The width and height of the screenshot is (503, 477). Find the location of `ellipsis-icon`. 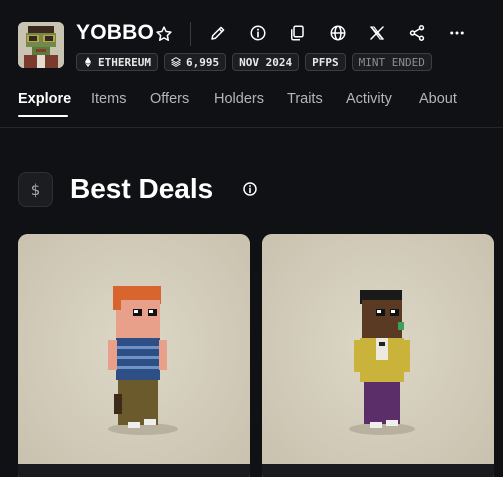

ellipsis-icon is located at coordinates (457, 33).